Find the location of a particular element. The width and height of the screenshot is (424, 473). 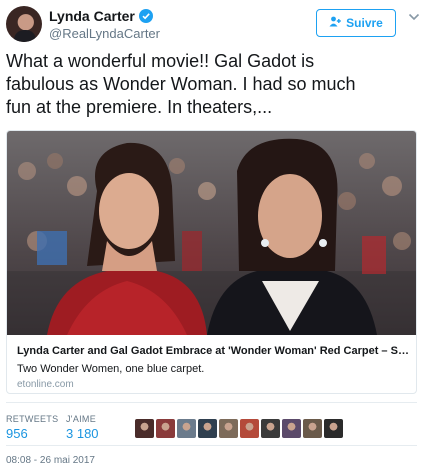

user-handle: @RealLyndaCarter is located at coordinates (104, 33).